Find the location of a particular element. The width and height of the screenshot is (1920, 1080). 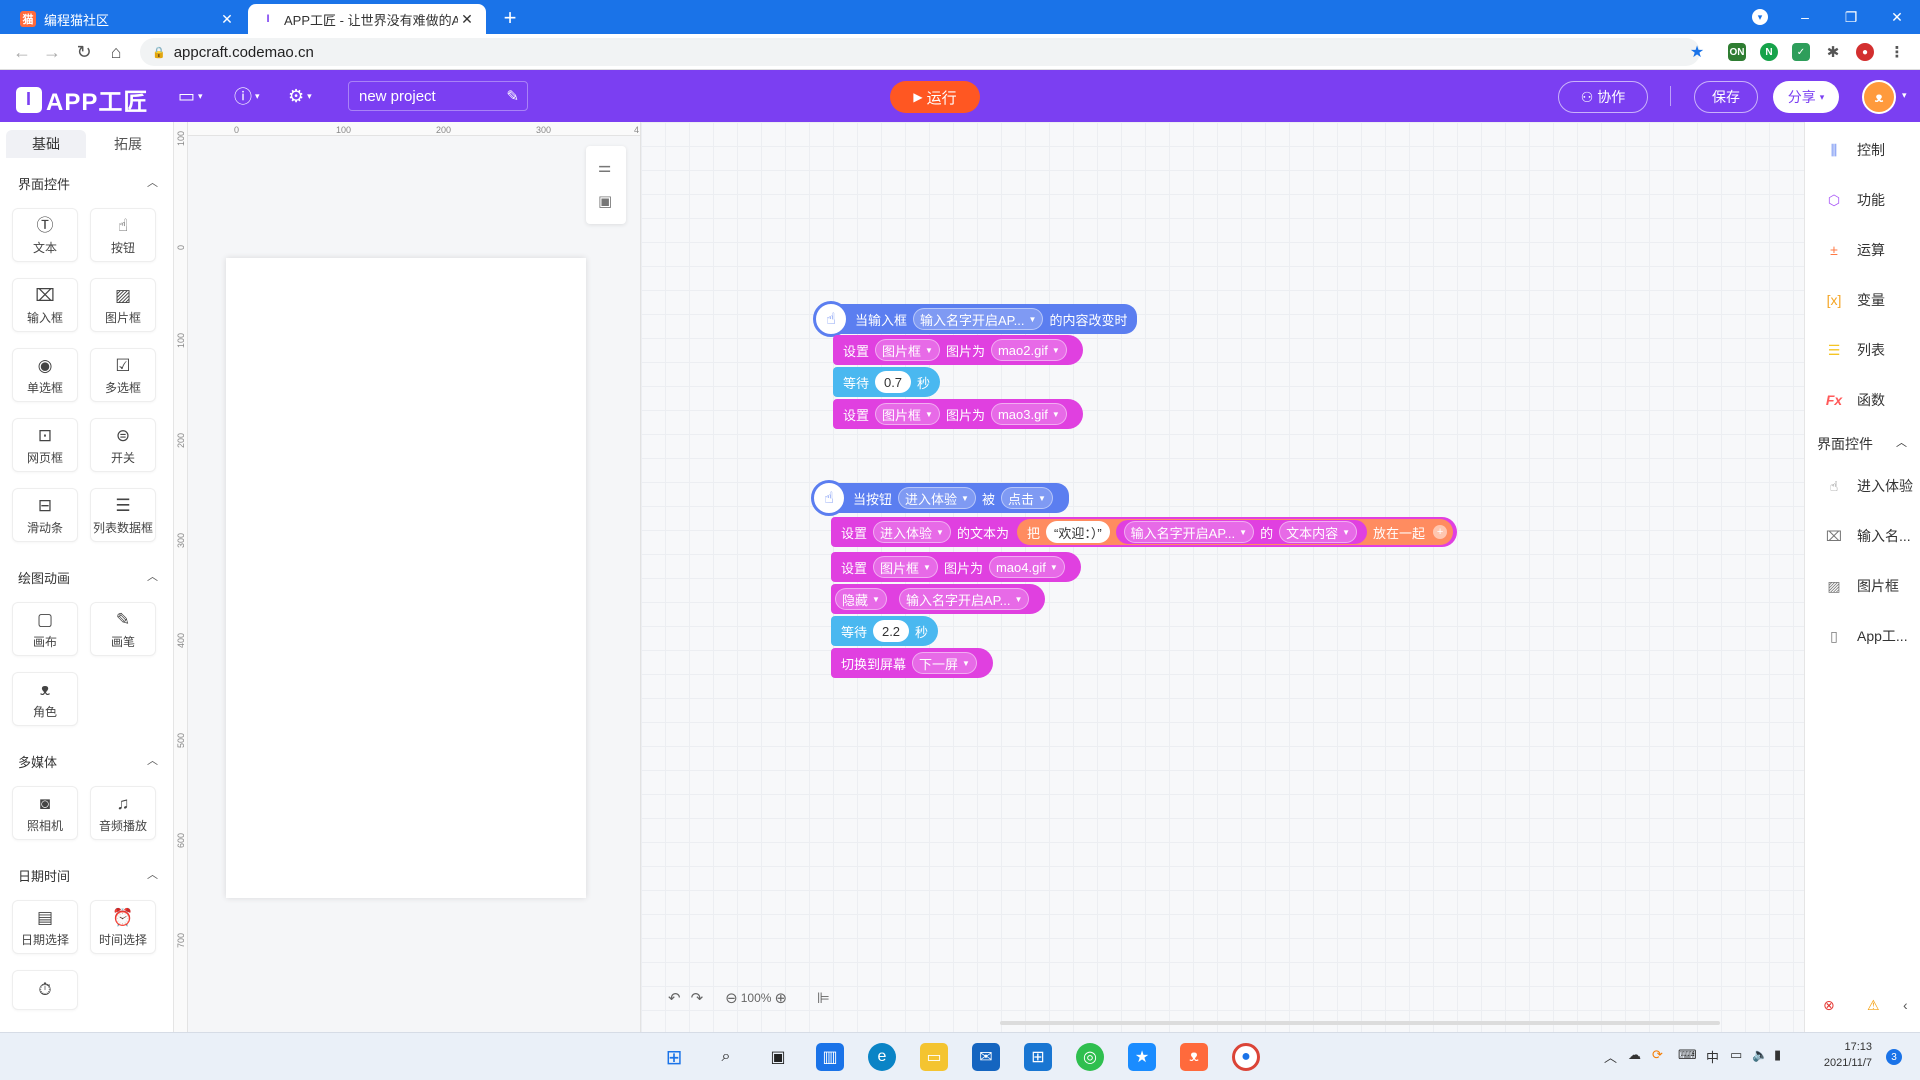

task-view-icon: ▣ is located at coordinates (778, 1057).